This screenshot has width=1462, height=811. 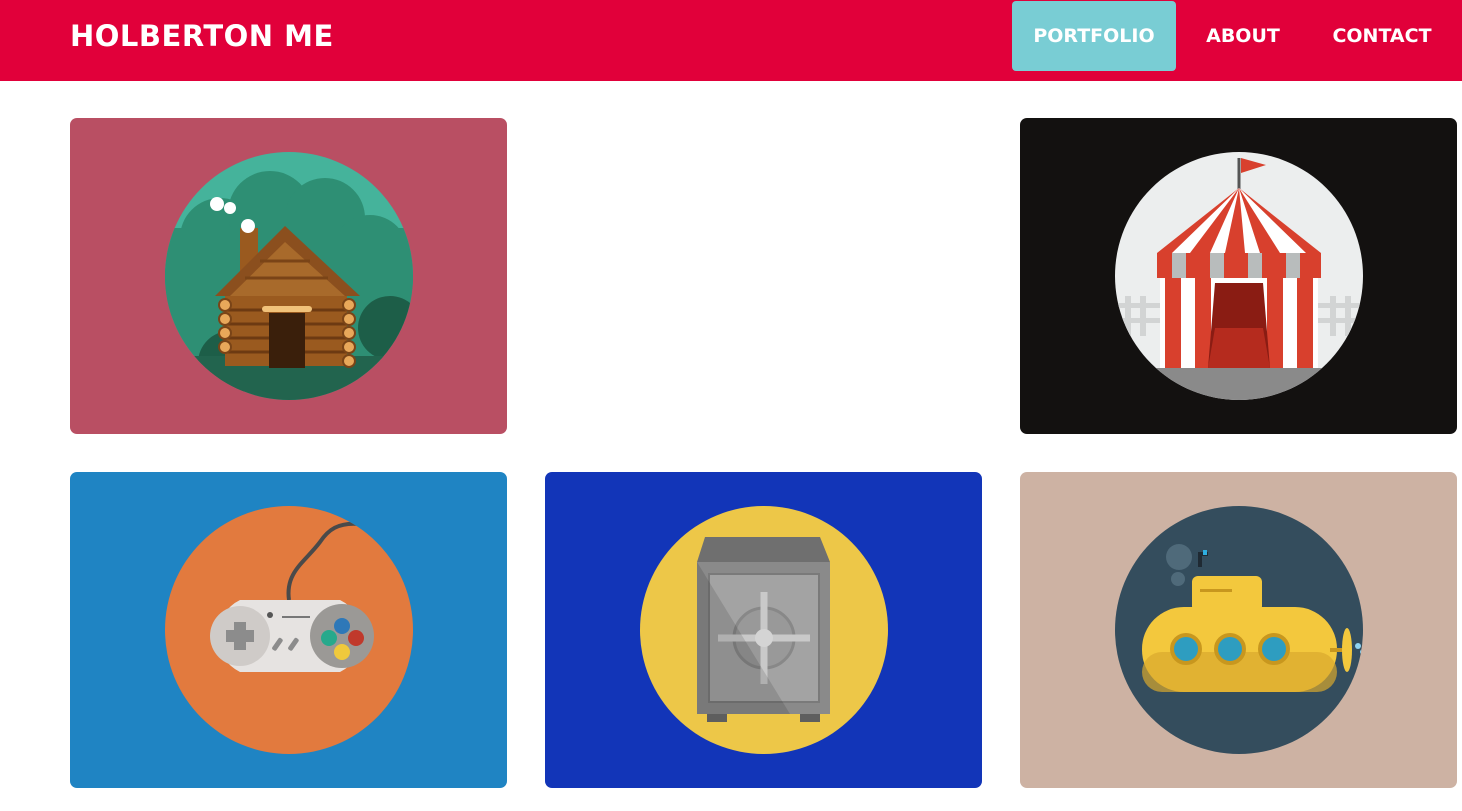 What do you see at coordinates (731, 40) in the screenshot?
I see `top-nav-bar: HOLBERTON ME PORTFOLIO ABOUT CONTACT` at bounding box center [731, 40].